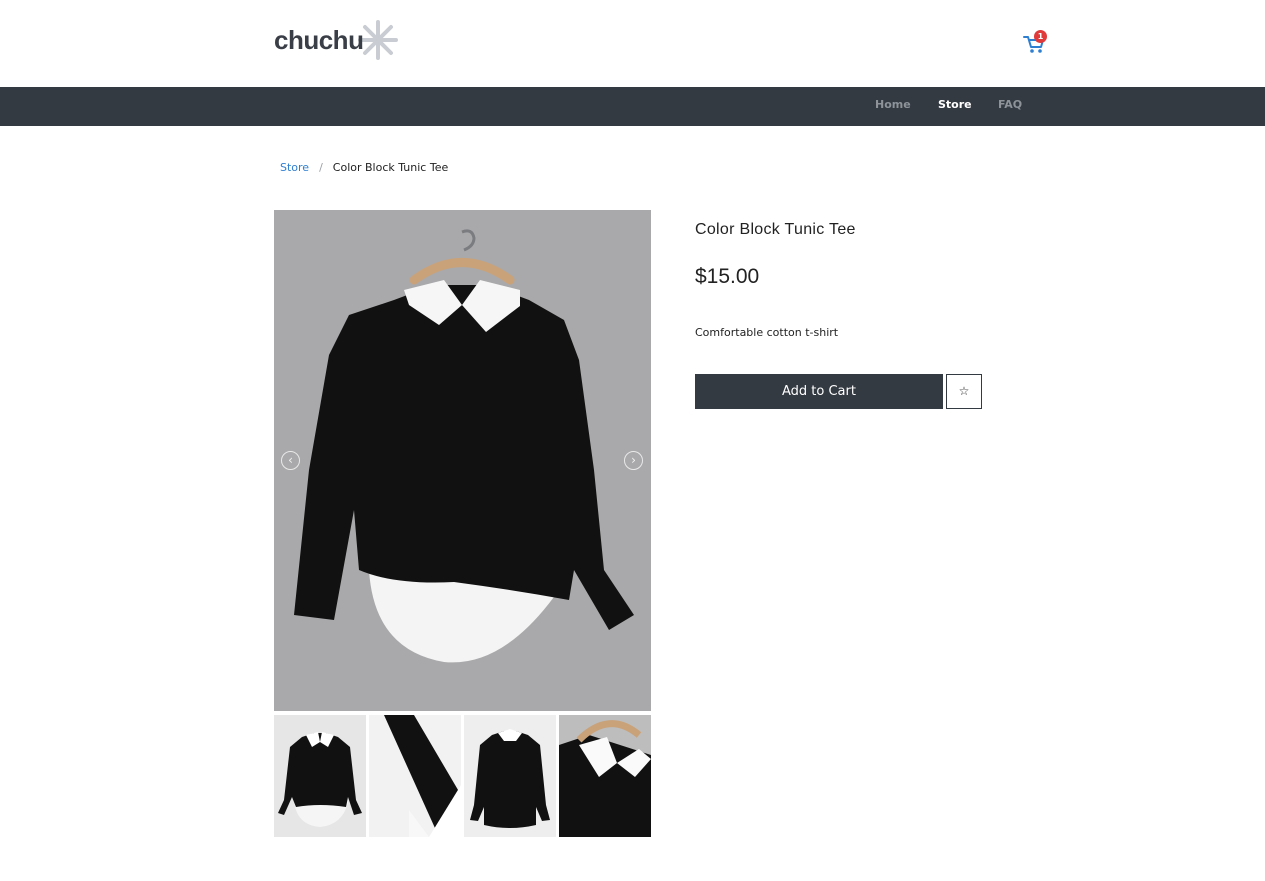 This screenshot has height=881, width=1265. Describe the element at coordinates (633, 460) in the screenshot. I see `gallery-next-arrow: ›` at that location.